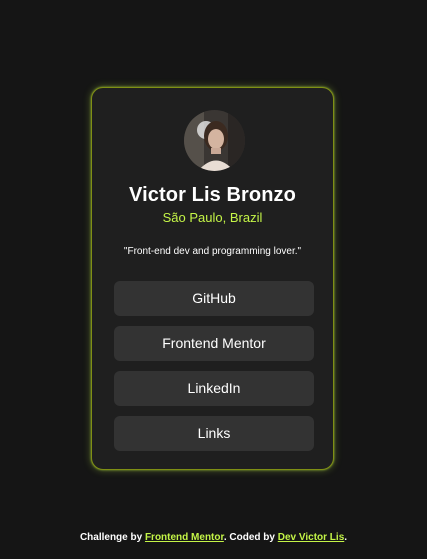  What do you see at coordinates (346, 537) in the screenshot?
I see `attribution-suffix: .` at bounding box center [346, 537].